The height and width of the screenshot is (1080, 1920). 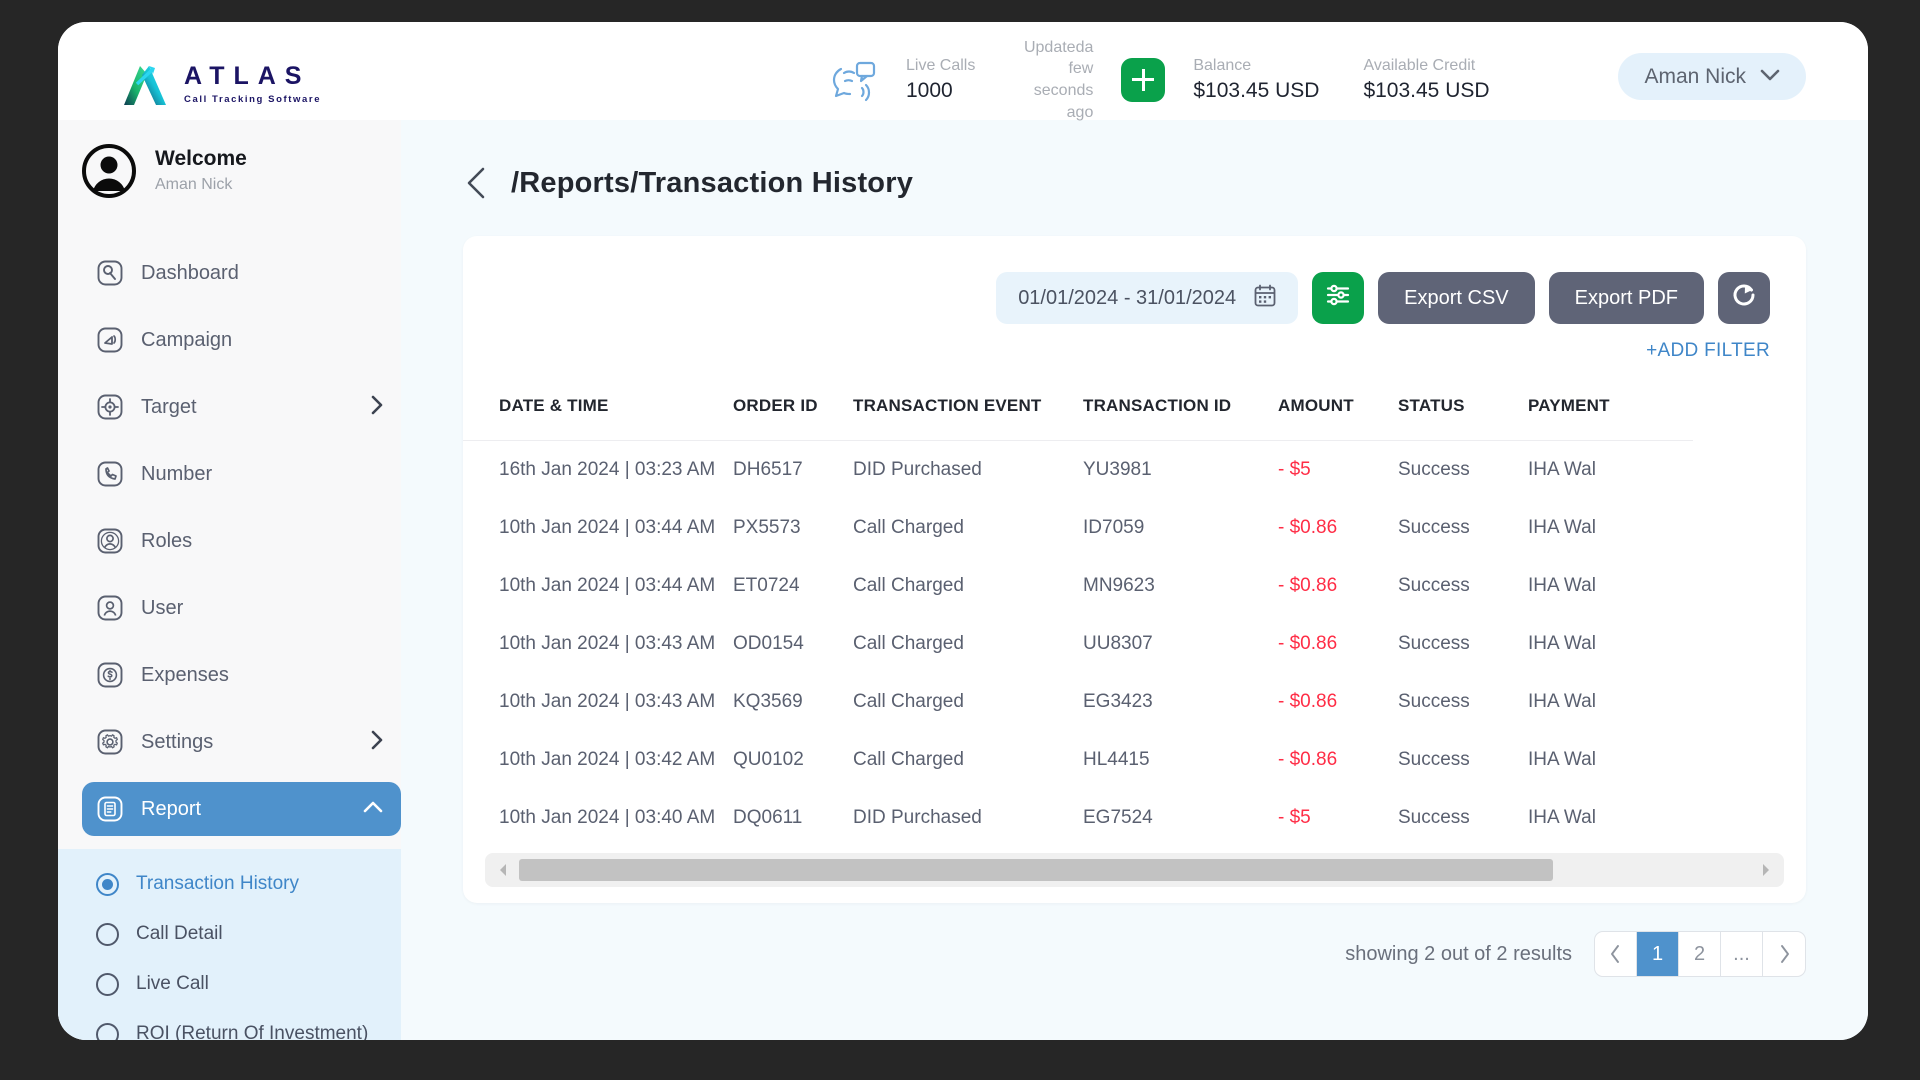 What do you see at coordinates (607, 759) in the screenshot?
I see `cell-datetime: 10th Jan 2024 | 03:42 AM` at bounding box center [607, 759].